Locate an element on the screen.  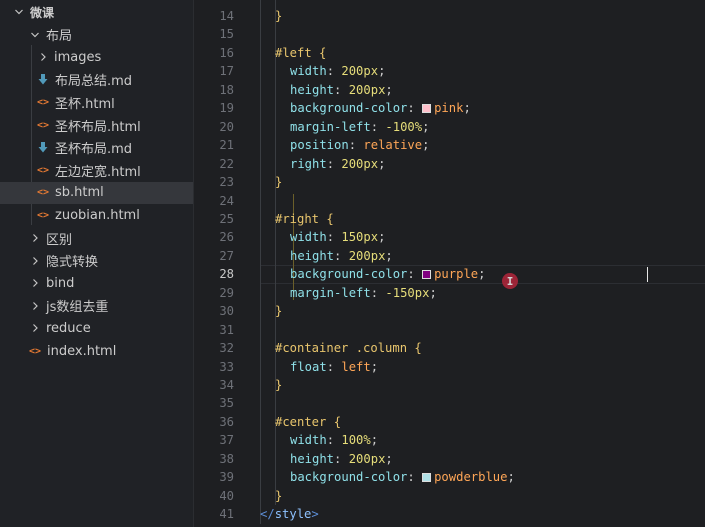
folder-node-11: 隐式转换 is located at coordinates (96, 261).